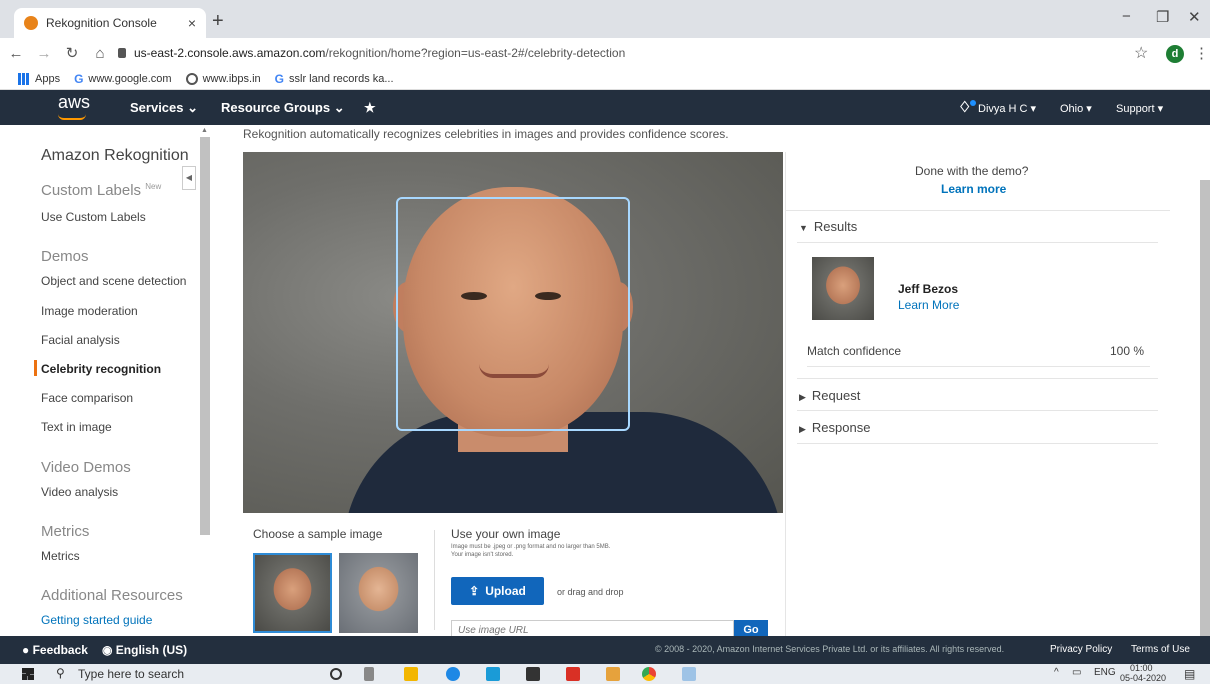  I want to click on sidebar-item-facial-analysis: Facial analysis, so click(80, 340).